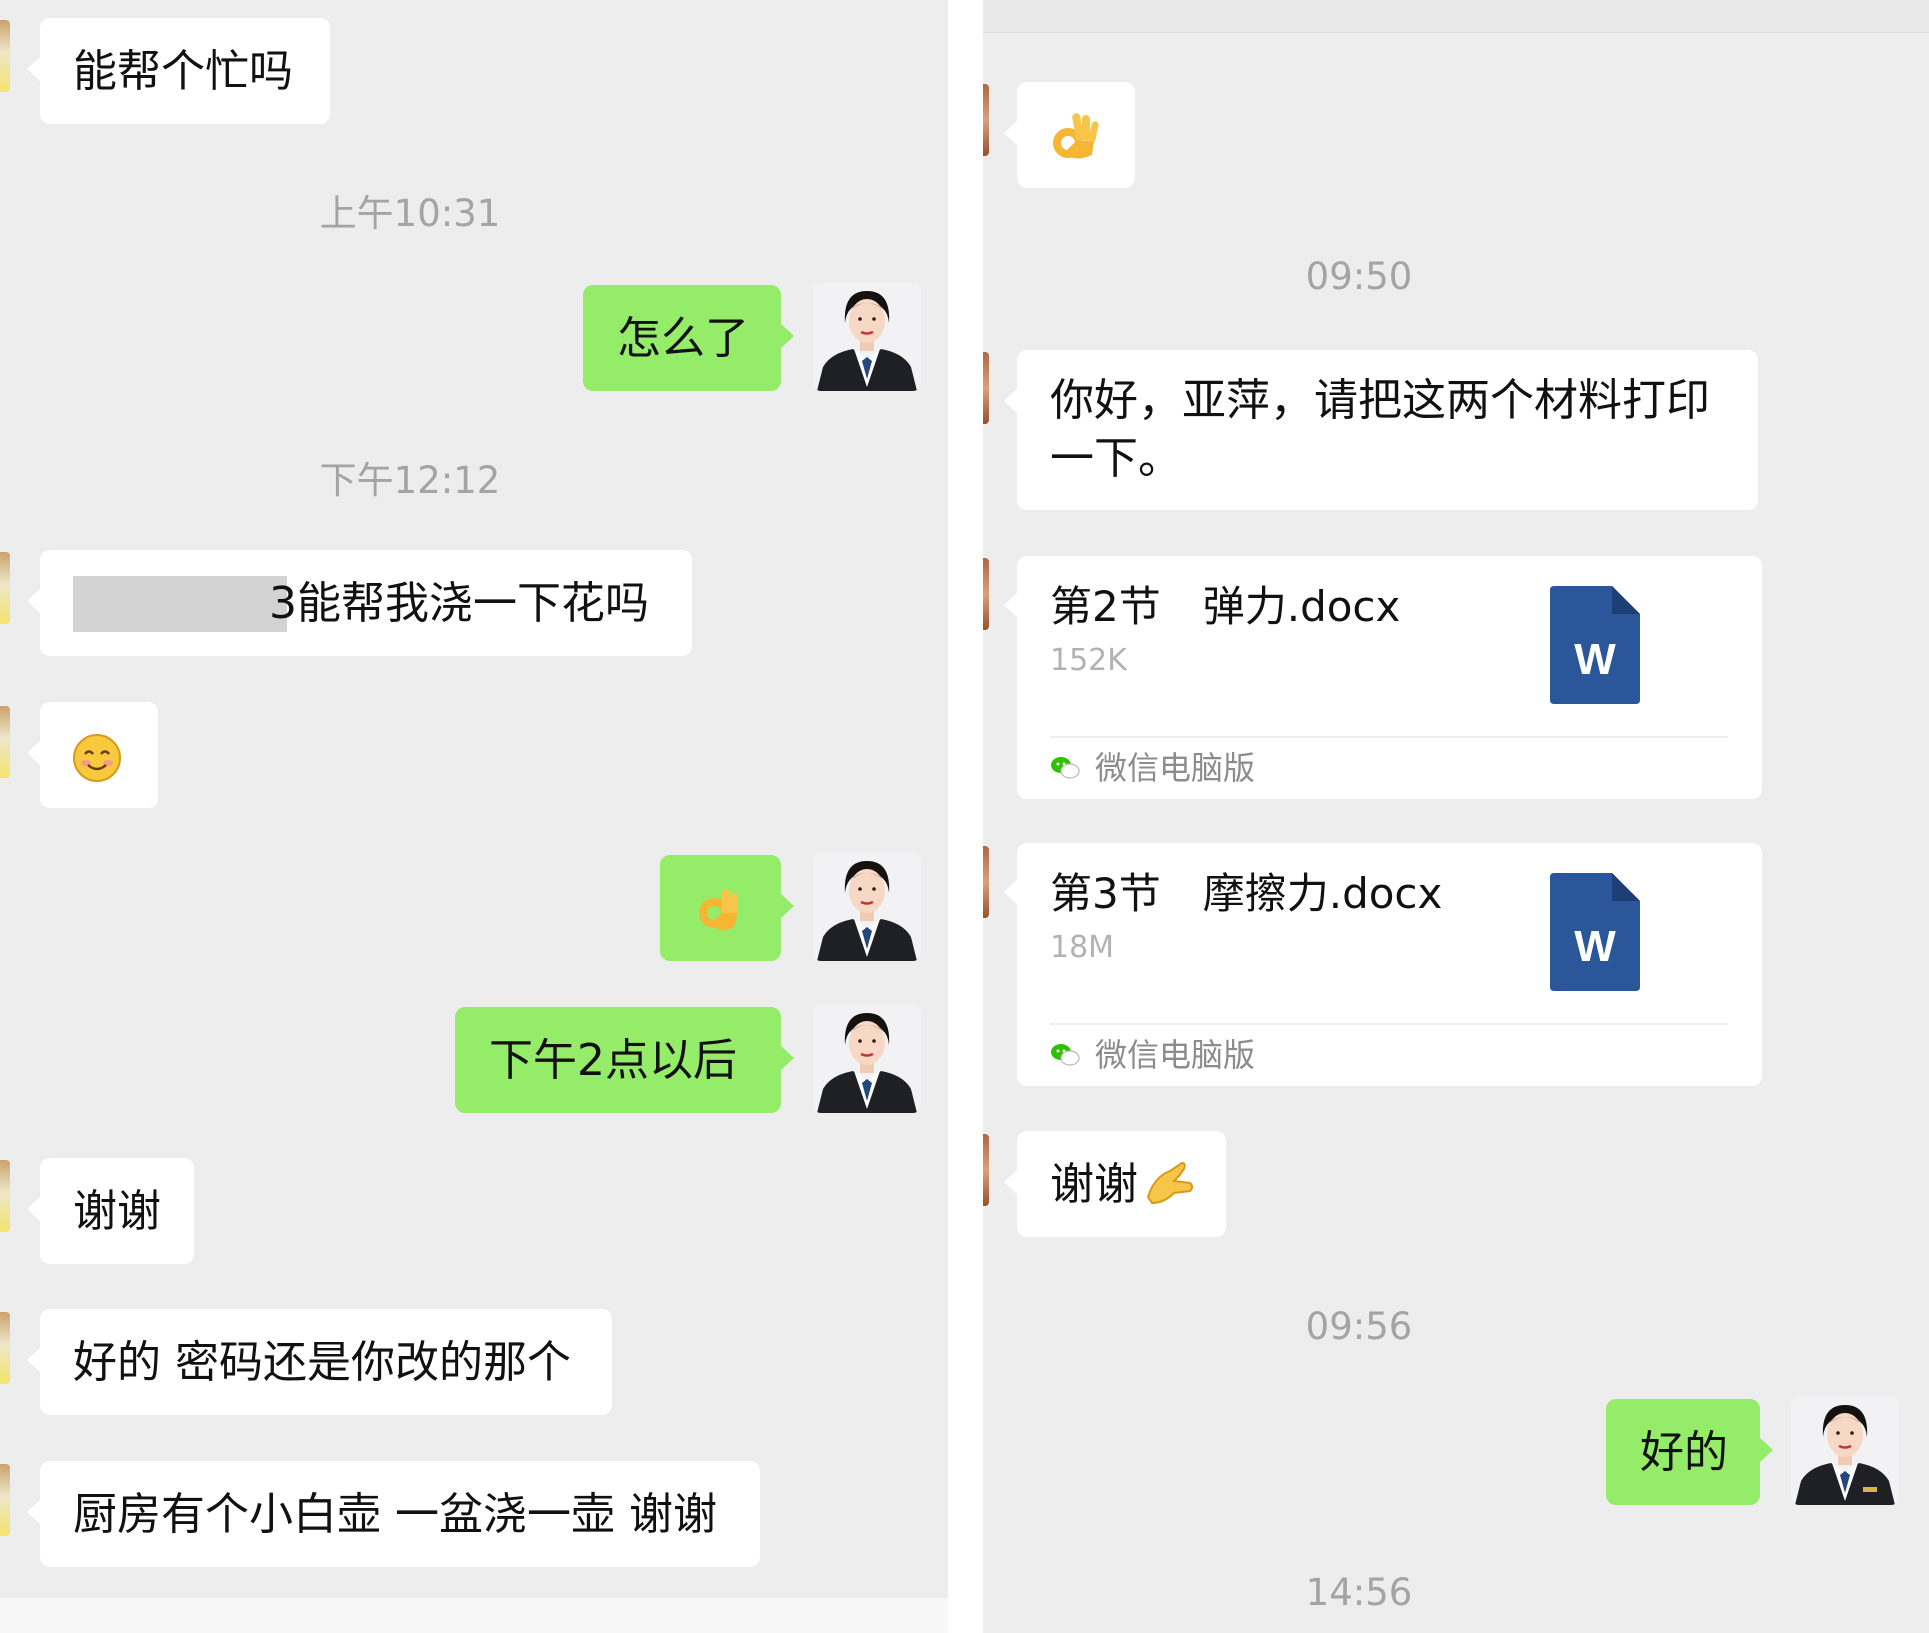 The image size is (1929, 1633). I want to click on message-text: 你好，亚萍，请把这两个材料打印一下。, so click(1380, 429).